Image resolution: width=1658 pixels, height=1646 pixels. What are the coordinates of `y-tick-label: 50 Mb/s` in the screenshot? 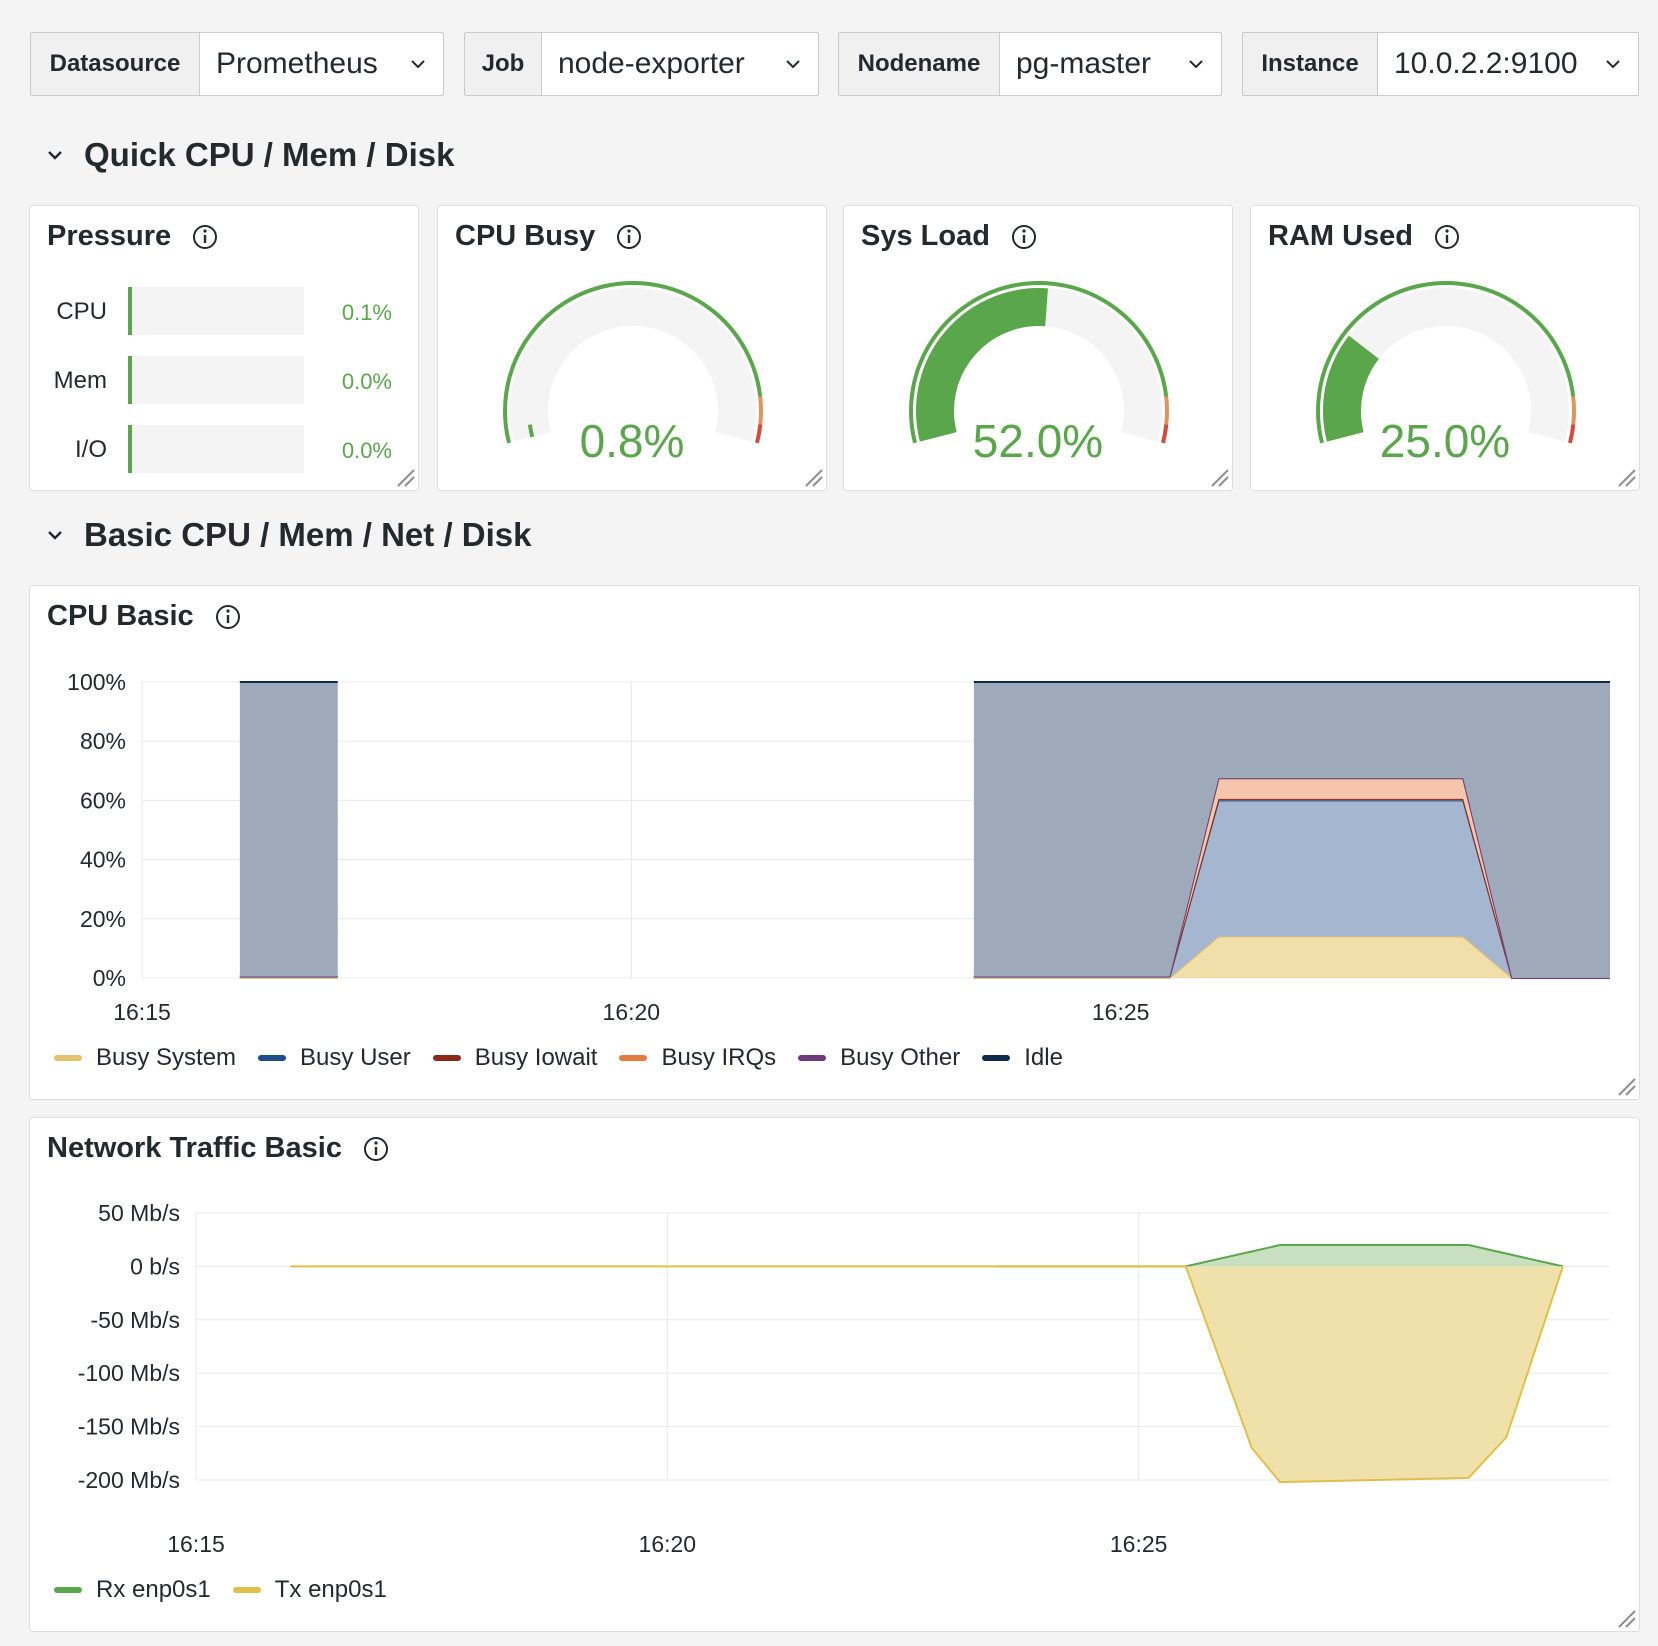 It's located at (139, 1213).